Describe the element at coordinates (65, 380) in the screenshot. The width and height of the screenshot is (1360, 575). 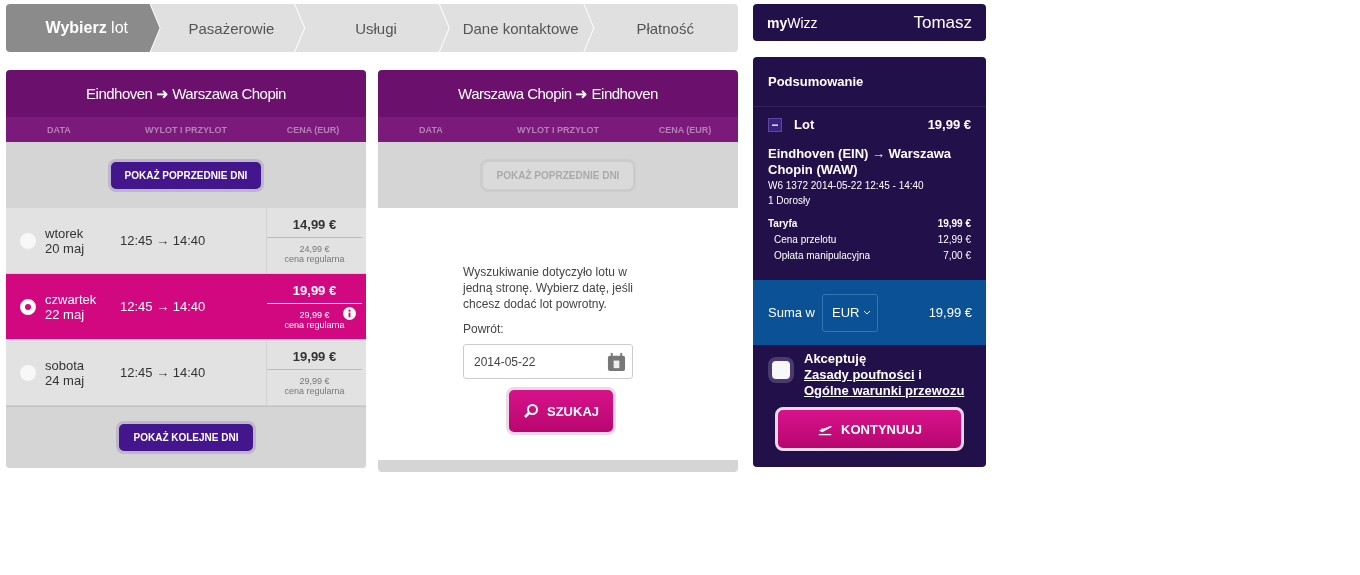
I see `date: 24 maj` at that location.